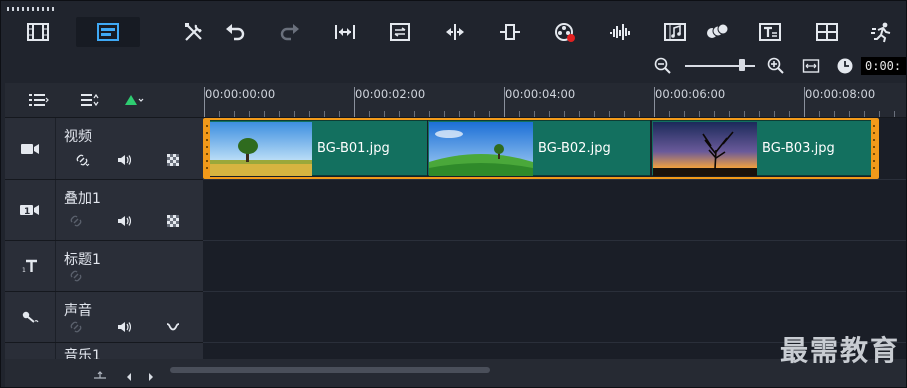  I want to click on clip-label: BG-B01.jpg, so click(353, 148).